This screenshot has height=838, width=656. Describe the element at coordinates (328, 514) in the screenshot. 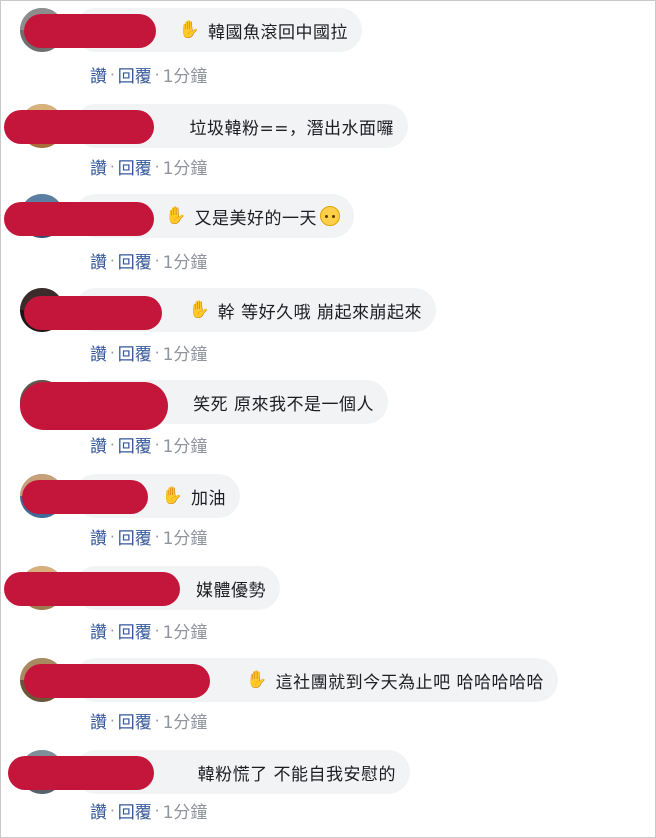

I see `comment-item: ✋ 加油 讚 · 回覆 · 1分鐘` at that location.